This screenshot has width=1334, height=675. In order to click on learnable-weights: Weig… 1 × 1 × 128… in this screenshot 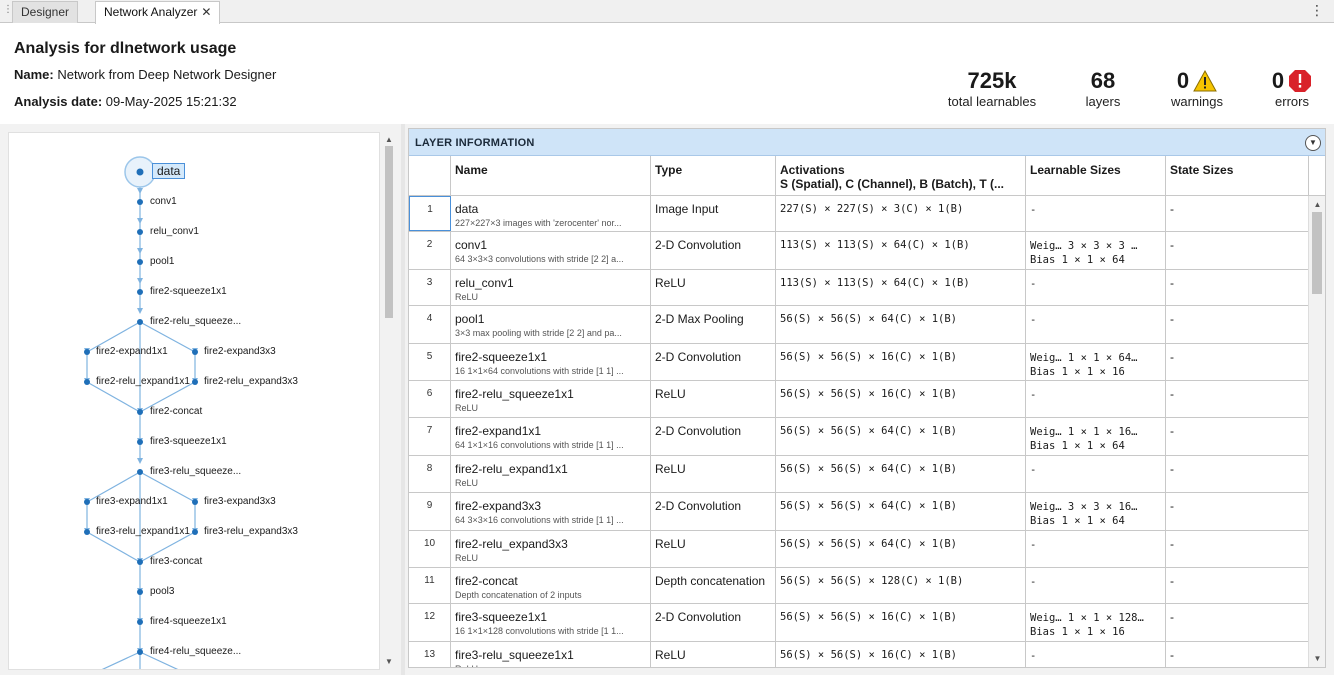, I will do `click(1087, 618)`.